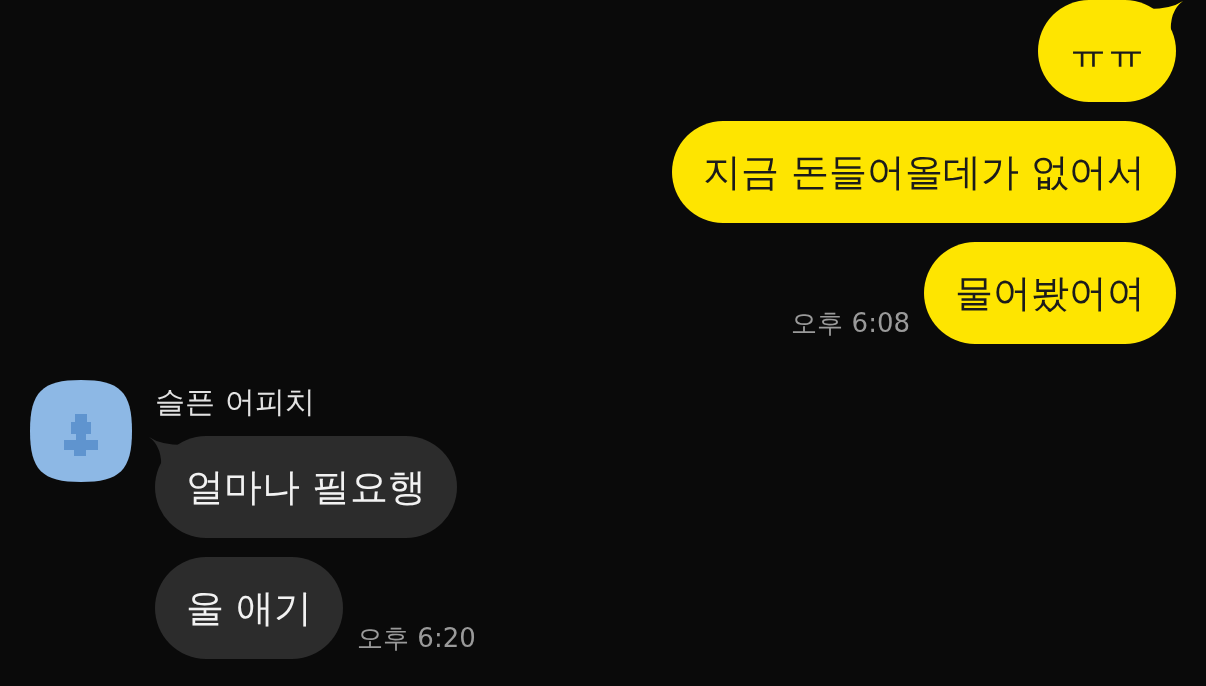  Describe the element at coordinates (1107, 51) in the screenshot. I see `message-bubble: ㅠㅠ` at that location.